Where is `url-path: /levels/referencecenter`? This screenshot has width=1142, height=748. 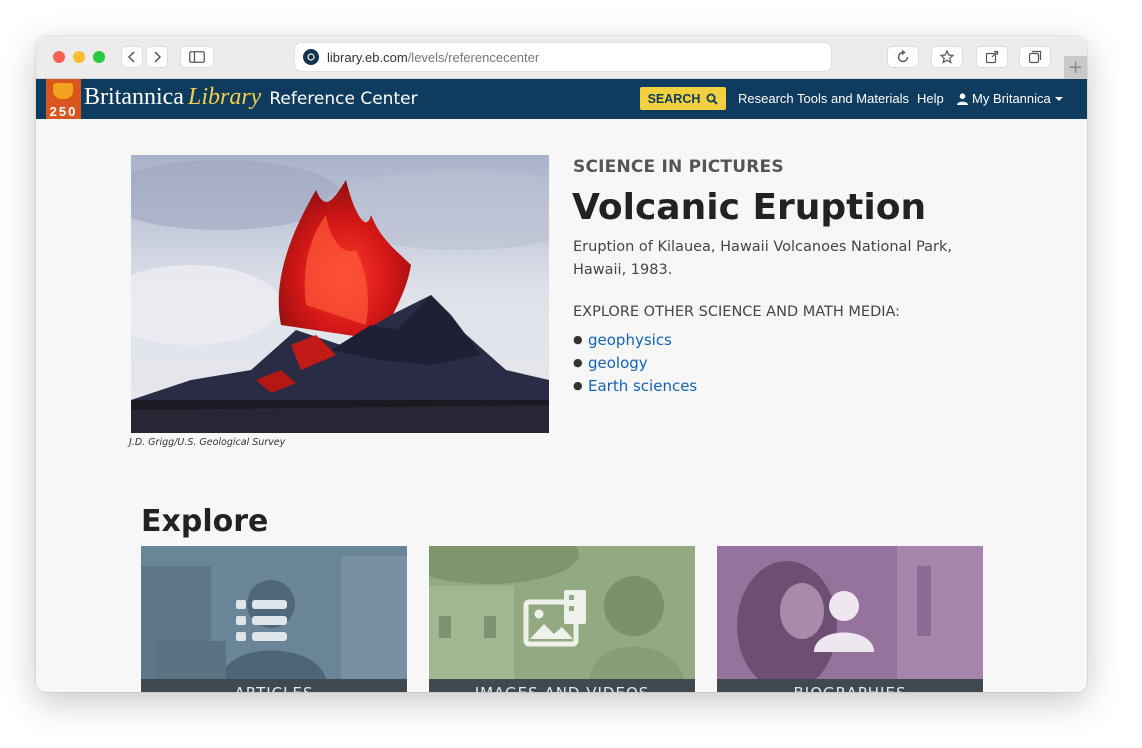 url-path: /levels/referencecenter is located at coordinates (474, 57).